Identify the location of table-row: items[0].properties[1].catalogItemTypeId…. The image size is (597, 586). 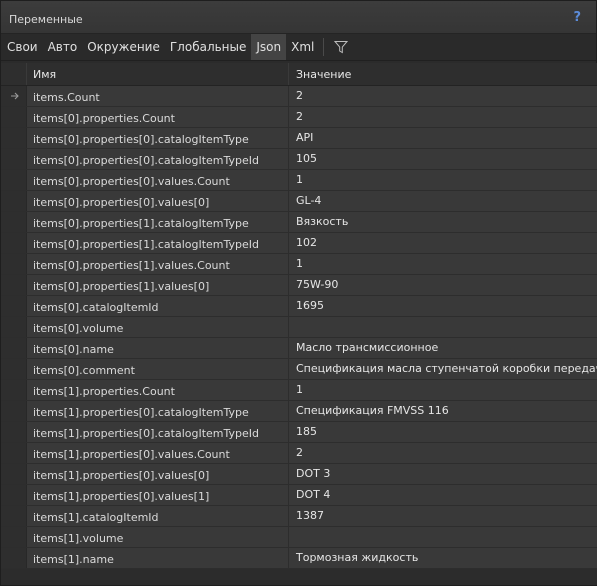
(299, 243).